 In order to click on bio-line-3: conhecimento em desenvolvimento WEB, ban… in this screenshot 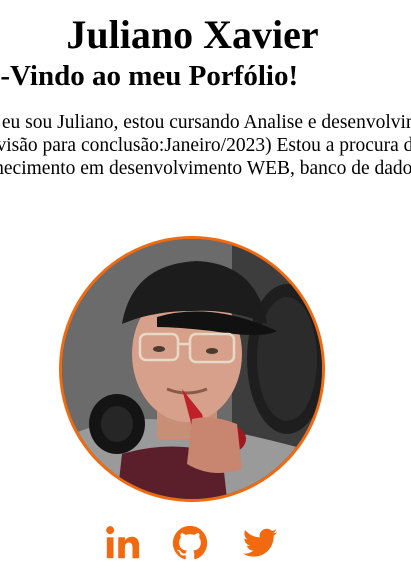, I will do `click(205, 168)`.